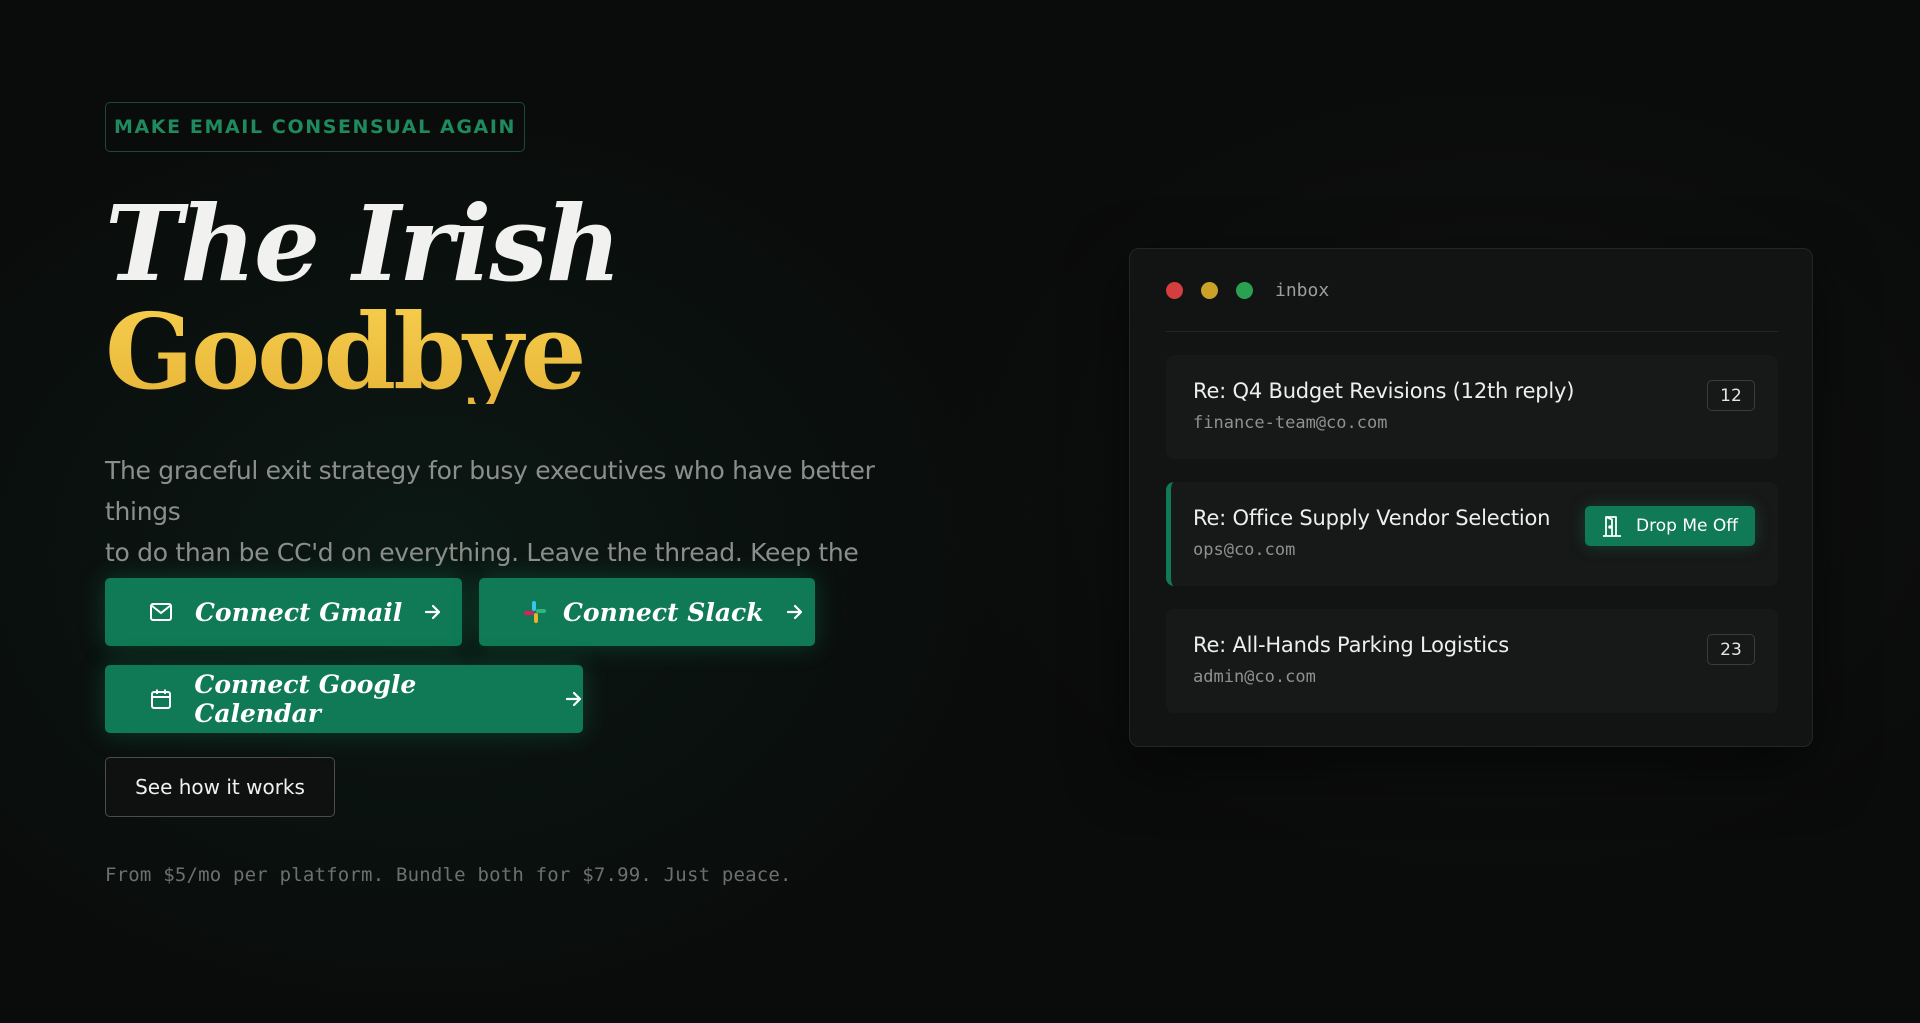  Describe the element at coordinates (1209, 290) in the screenshot. I see `window-minimize-dot` at that location.